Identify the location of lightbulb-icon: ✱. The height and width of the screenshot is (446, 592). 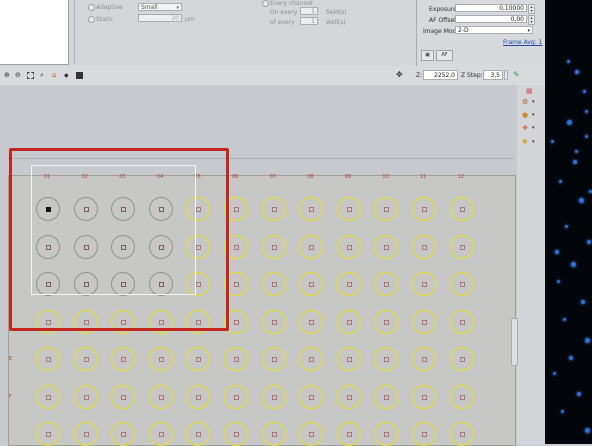
(525, 142).